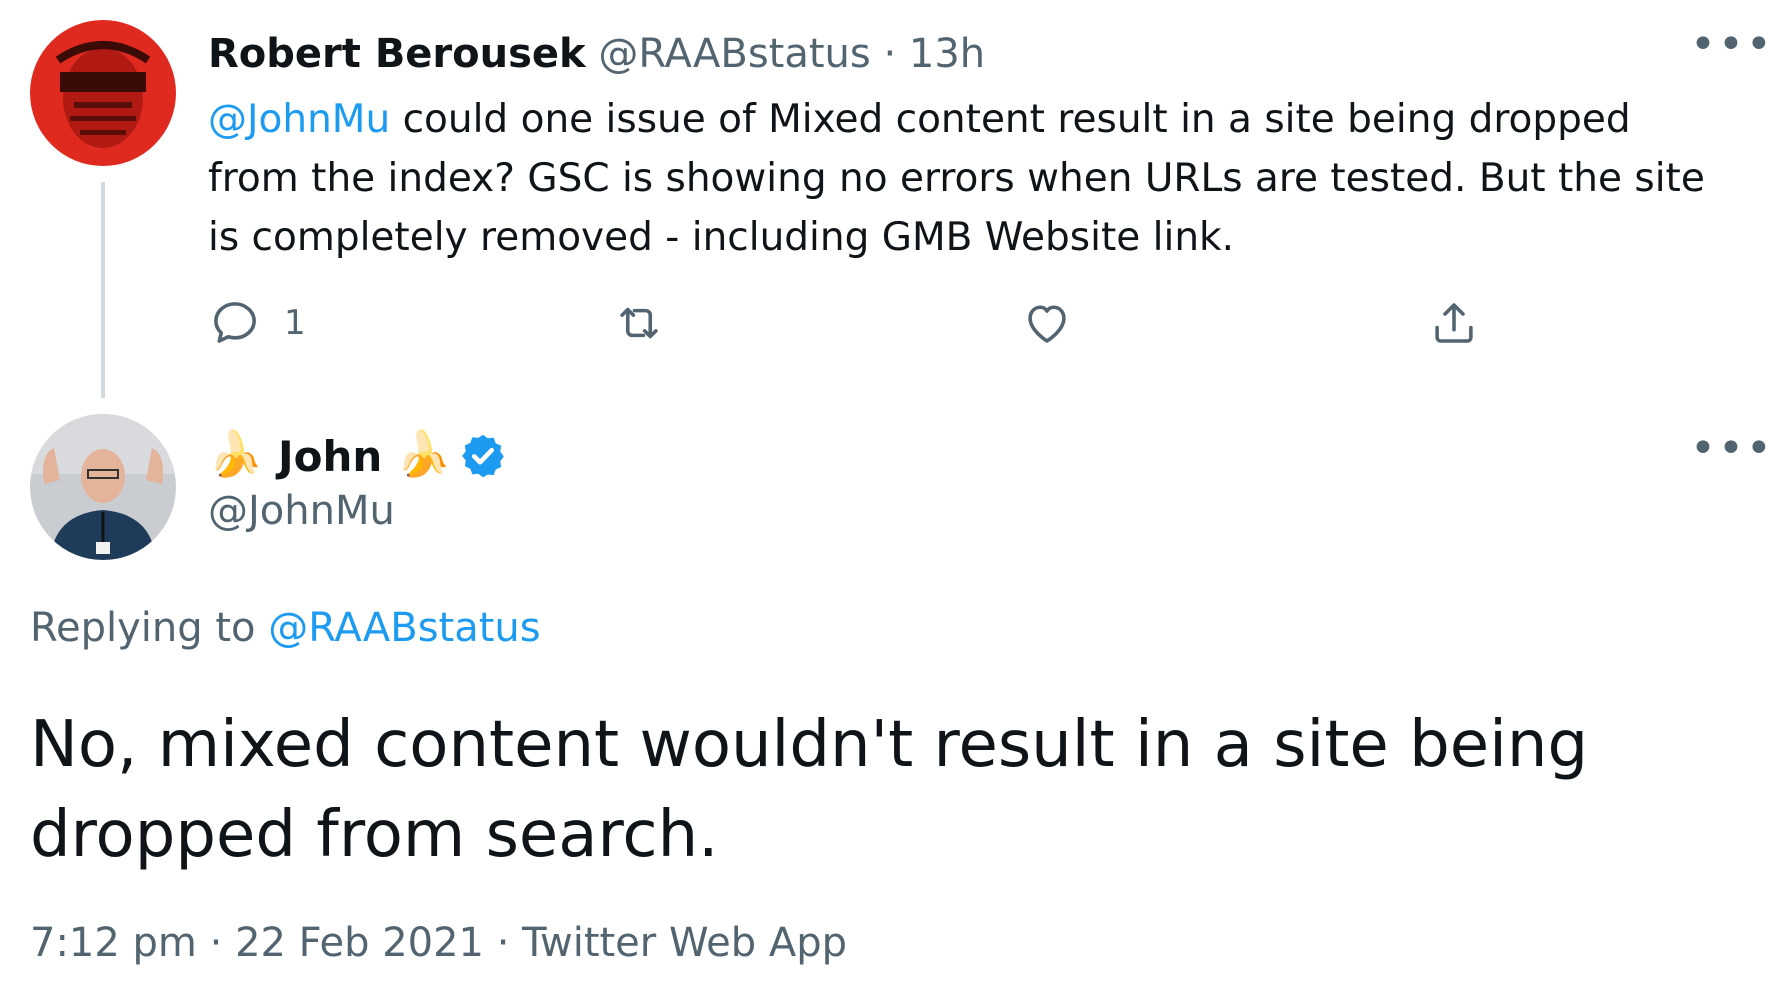 The height and width of the screenshot is (1005, 1774). I want to click on share-icon, so click(1454, 323).